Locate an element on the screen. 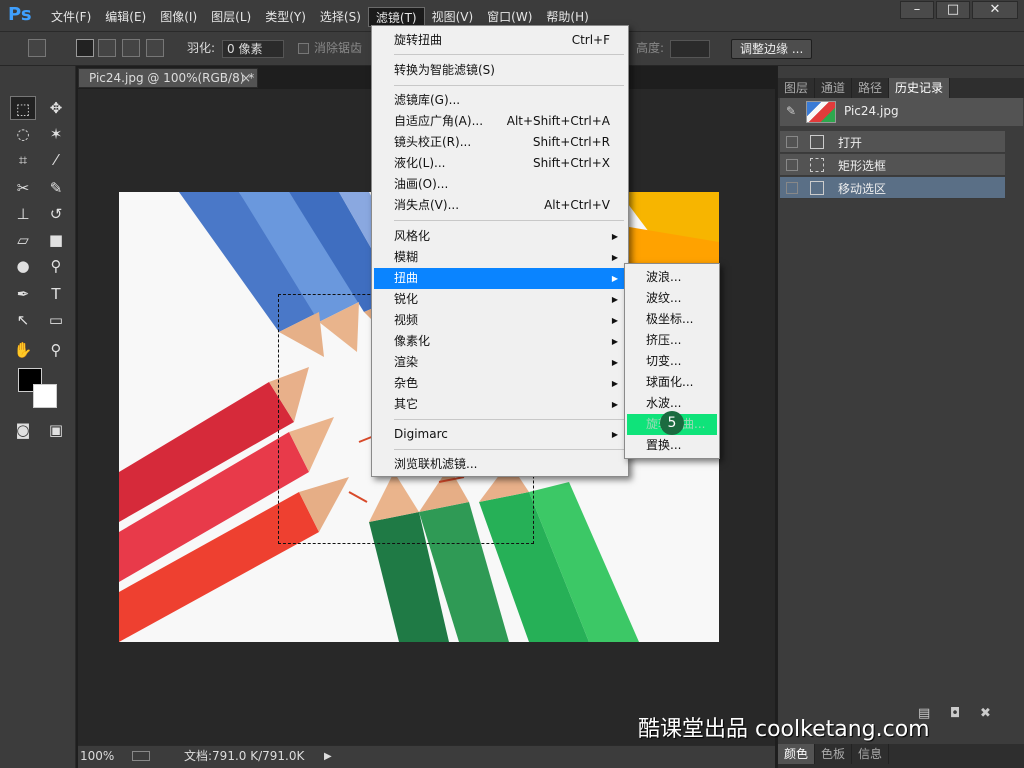  menu-item-noise: 杂色 ▶ is located at coordinates (500, 383).